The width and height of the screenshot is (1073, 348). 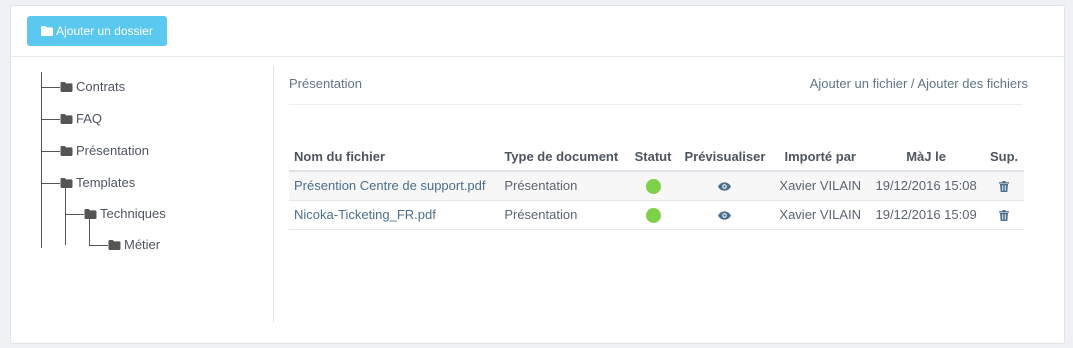 What do you see at coordinates (537, 31) in the screenshot?
I see `panel-header: Ajouter un dossier` at bounding box center [537, 31].